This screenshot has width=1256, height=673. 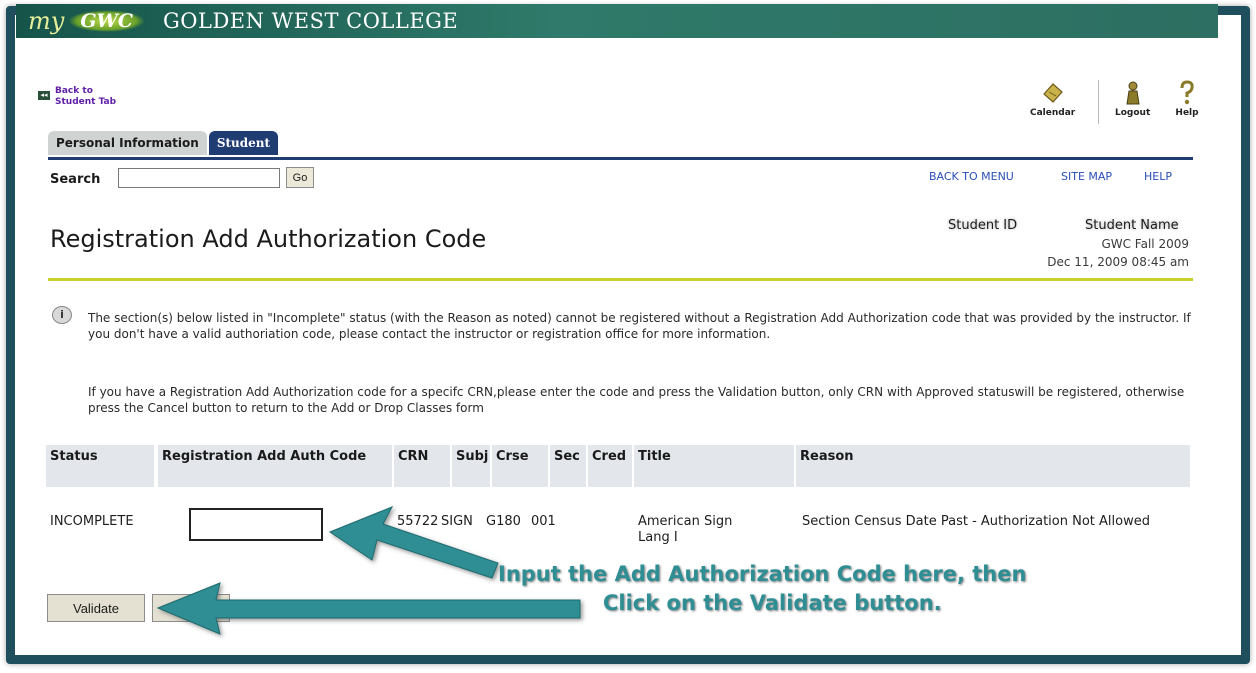 What do you see at coordinates (413, 542) in the screenshot?
I see `arrow-to-auth-input` at bounding box center [413, 542].